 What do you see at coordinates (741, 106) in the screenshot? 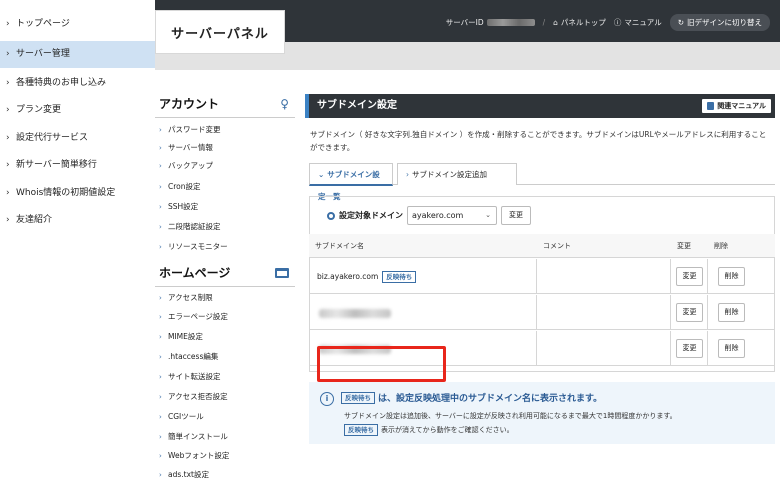
I see `related-manual-label: 関連マニュアル` at bounding box center [741, 106].